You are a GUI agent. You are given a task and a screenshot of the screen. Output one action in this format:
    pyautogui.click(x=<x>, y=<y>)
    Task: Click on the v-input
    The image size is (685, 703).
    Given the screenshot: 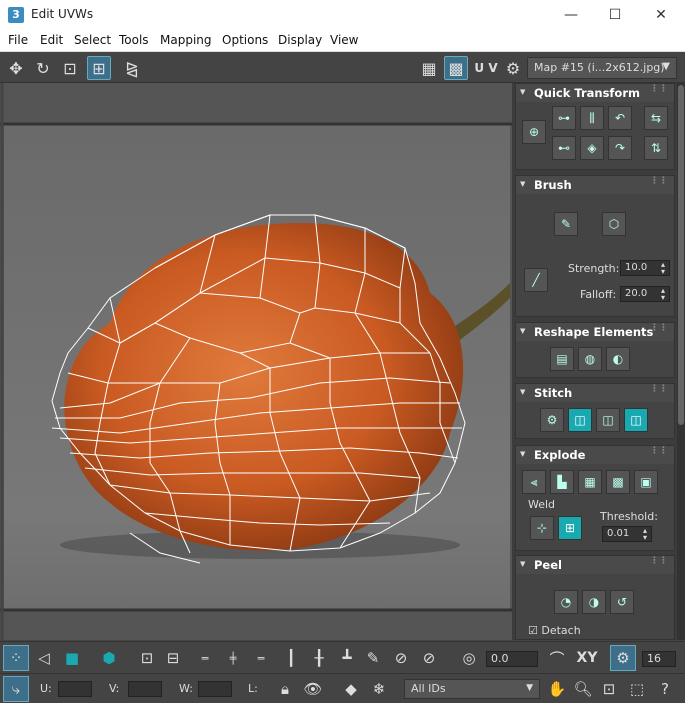 What is the action you would take?
    pyautogui.click(x=145, y=689)
    